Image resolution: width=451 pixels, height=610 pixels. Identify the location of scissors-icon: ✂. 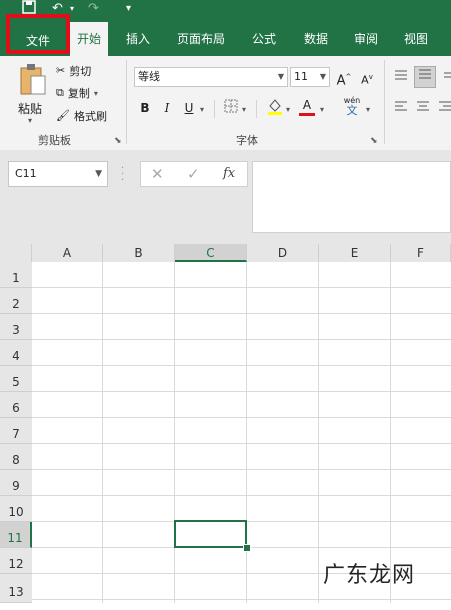
(61, 70).